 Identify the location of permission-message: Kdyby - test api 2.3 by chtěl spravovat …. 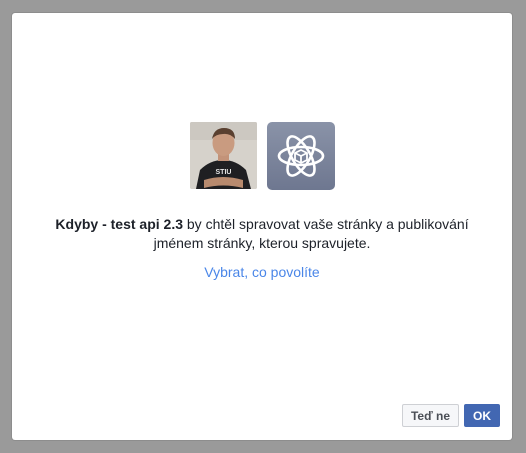
(262, 234).